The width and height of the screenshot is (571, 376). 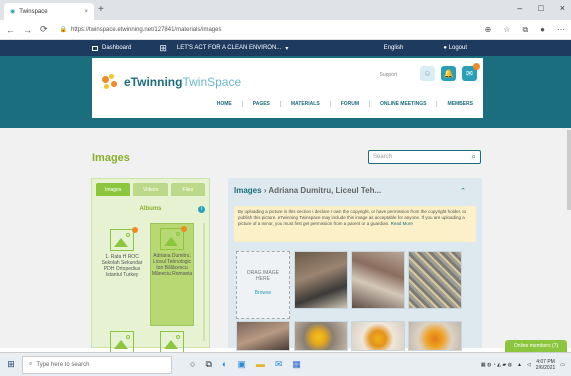 I want to click on favicon-icon: ◉, so click(x=13, y=12).